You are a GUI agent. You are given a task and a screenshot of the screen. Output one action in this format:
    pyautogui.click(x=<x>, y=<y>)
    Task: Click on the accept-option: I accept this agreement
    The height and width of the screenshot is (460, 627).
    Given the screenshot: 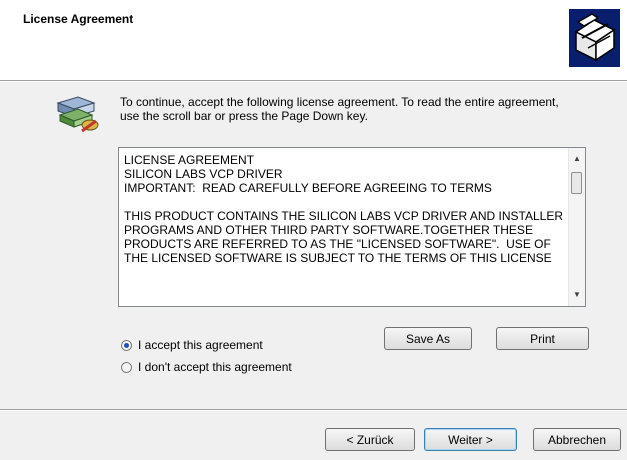 What is the action you would take?
    pyautogui.click(x=192, y=345)
    